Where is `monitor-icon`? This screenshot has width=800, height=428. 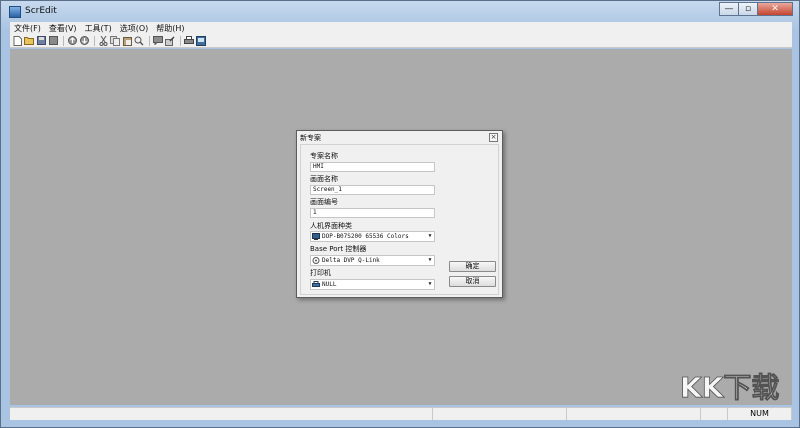
monitor-icon is located at coordinates (201, 40).